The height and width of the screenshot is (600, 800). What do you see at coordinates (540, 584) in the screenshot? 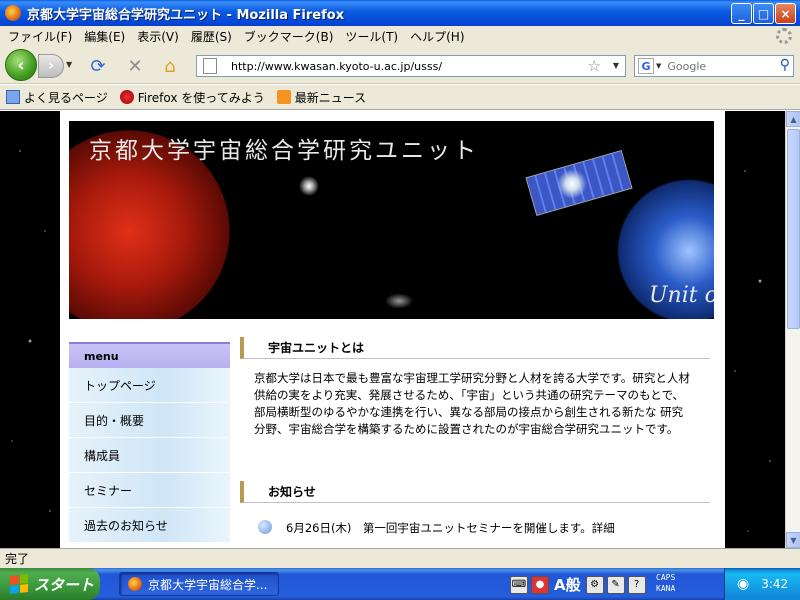
I see `ime-icon: ●` at bounding box center [540, 584].